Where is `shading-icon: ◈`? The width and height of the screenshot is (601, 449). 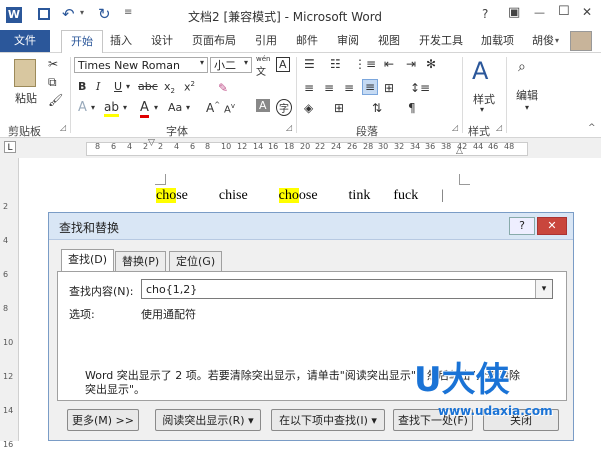
shading-icon: ◈ is located at coordinates (308, 108).